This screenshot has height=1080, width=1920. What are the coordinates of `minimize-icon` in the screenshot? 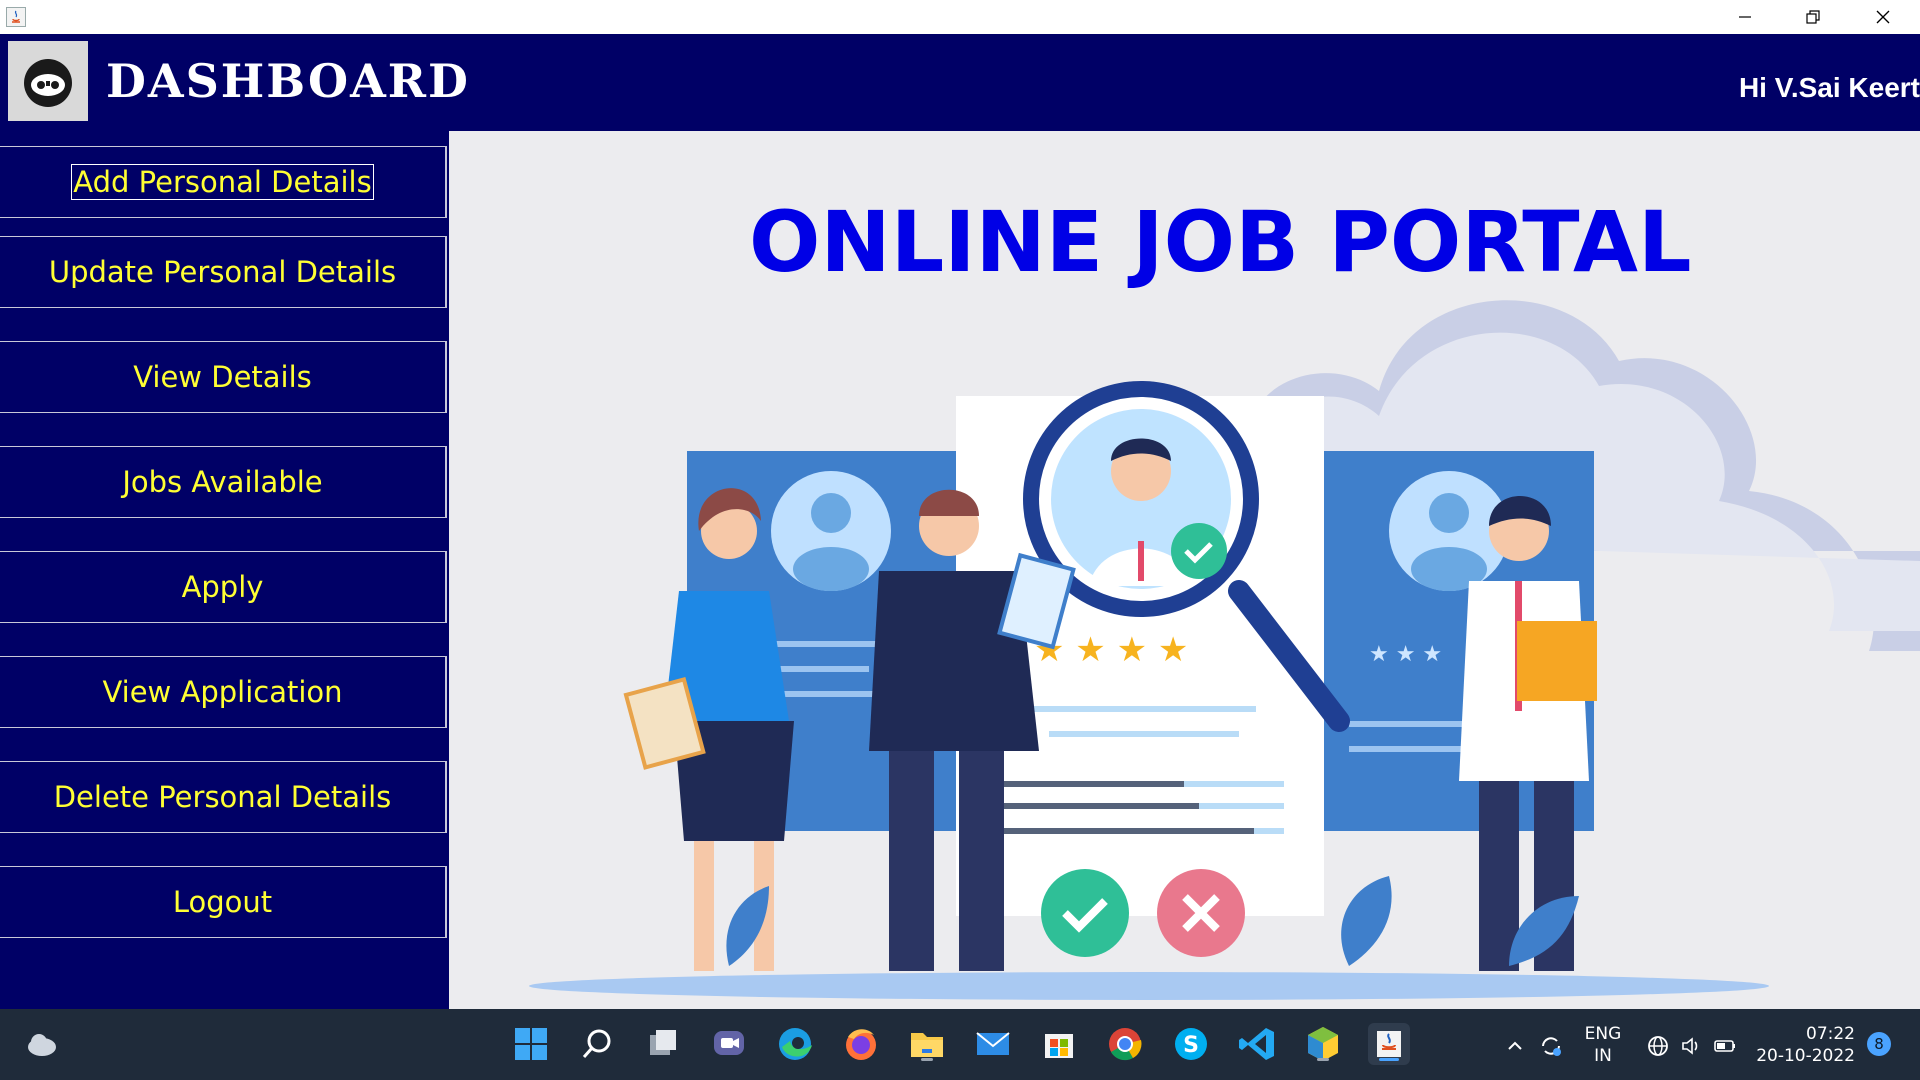 It's located at (1745, 17).